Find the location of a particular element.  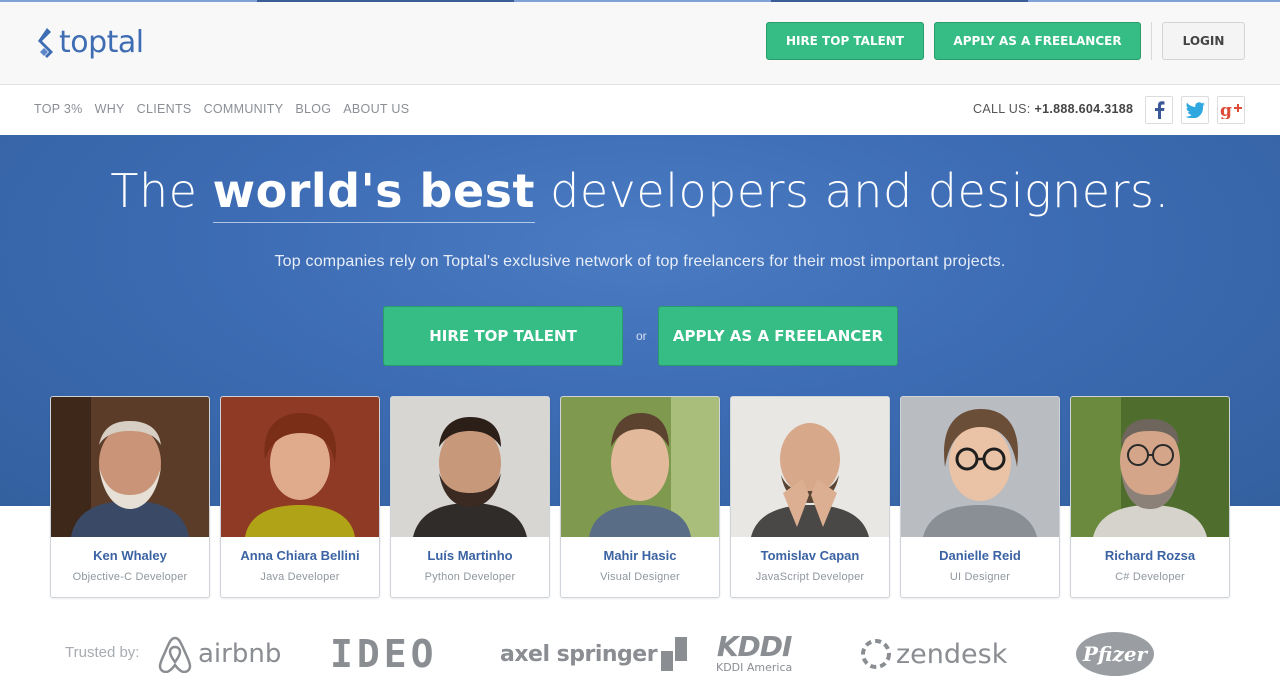

headline-emphasis: world's best is located at coordinates (374, 193).